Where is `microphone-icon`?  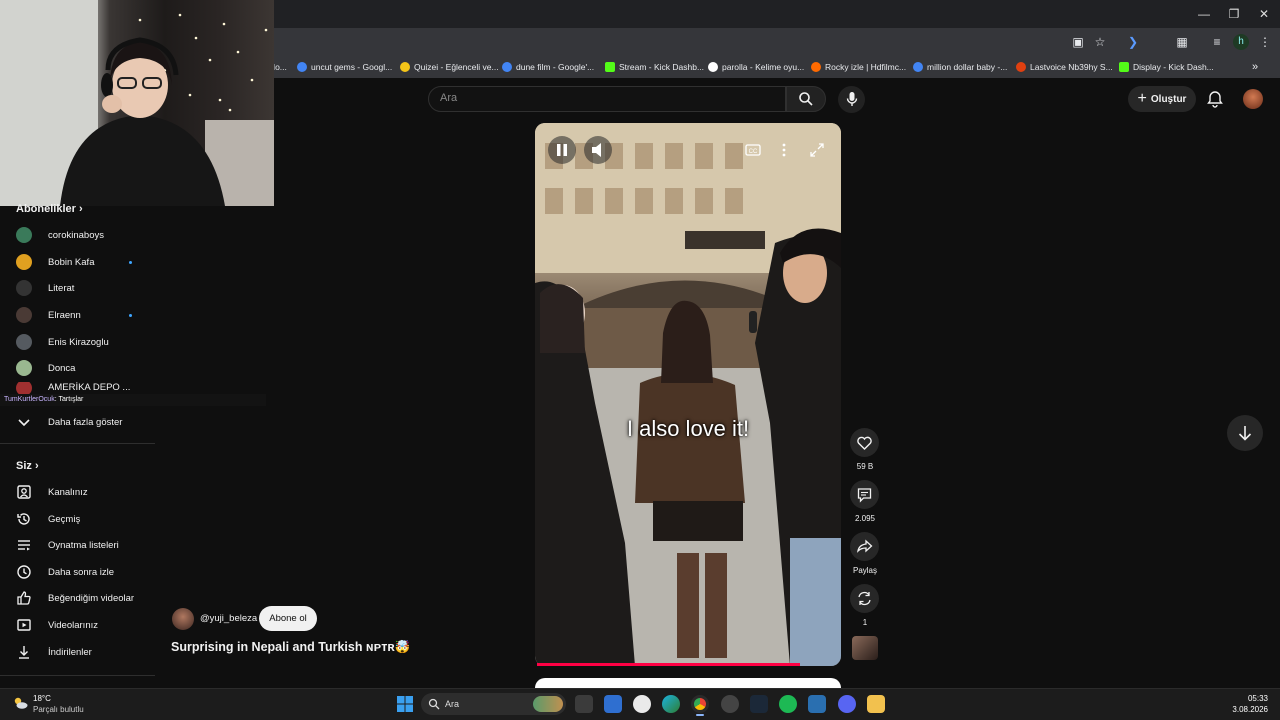
microphone-icon is located at coordinates (851, 99).